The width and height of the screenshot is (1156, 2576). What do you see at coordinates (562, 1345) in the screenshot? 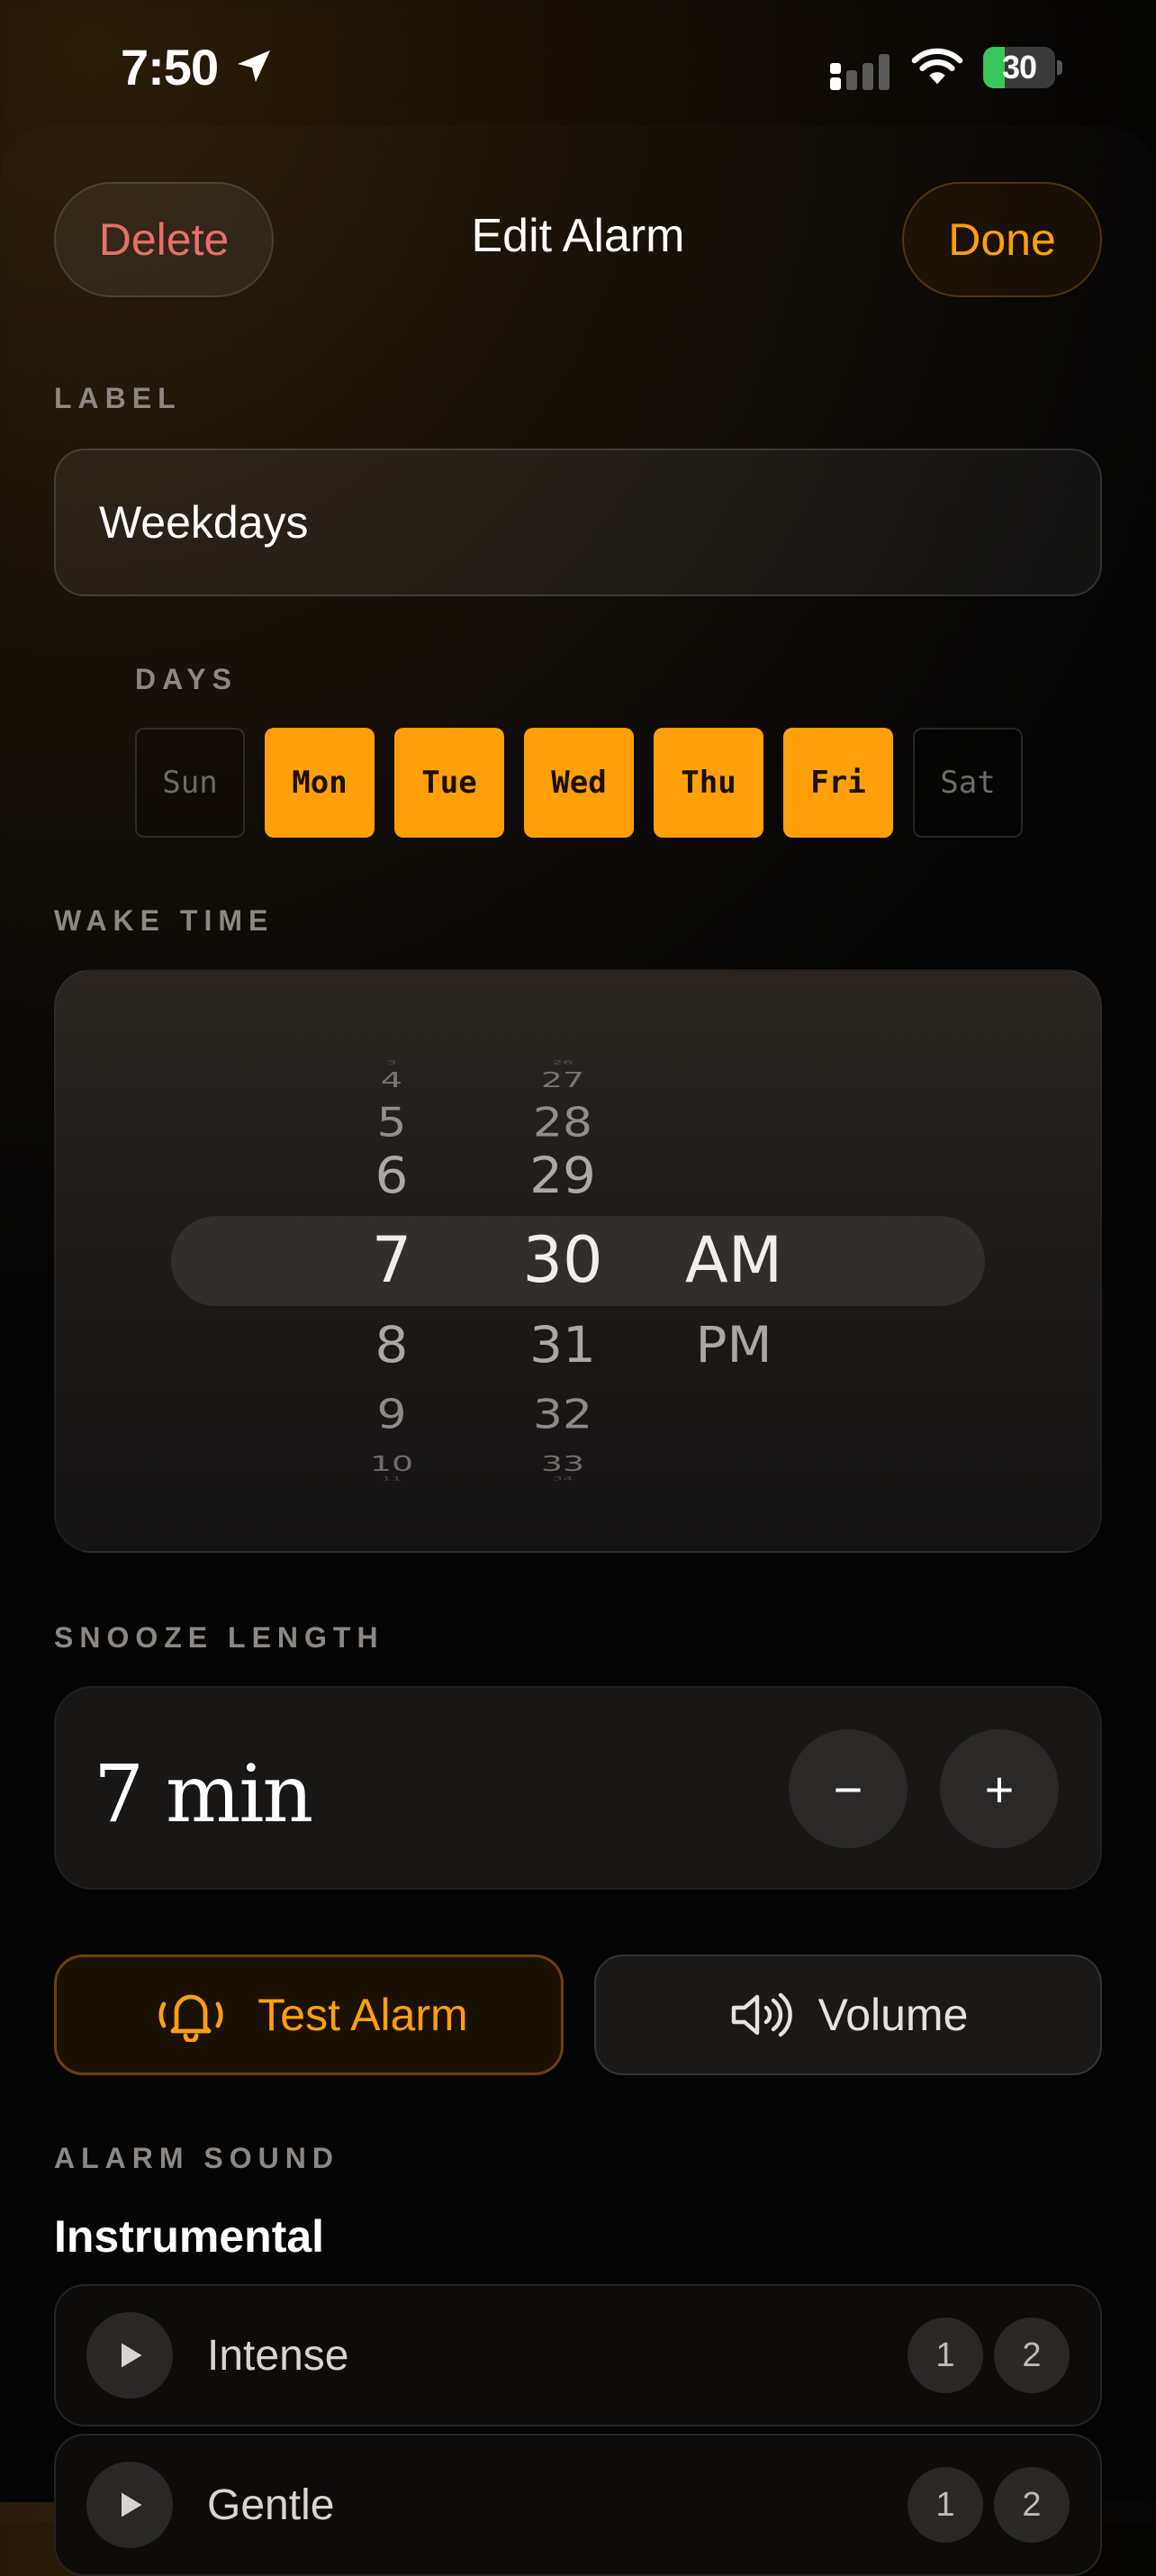
I see `minute-option: 31` at bounding box center [562, 1345].